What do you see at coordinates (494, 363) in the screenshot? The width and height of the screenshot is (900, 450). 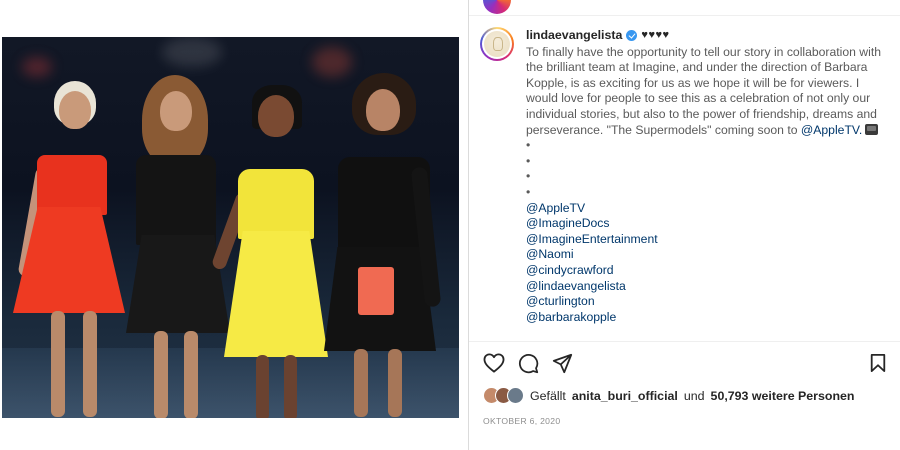 I see `heart-icon` at bounding box center [494, 363].